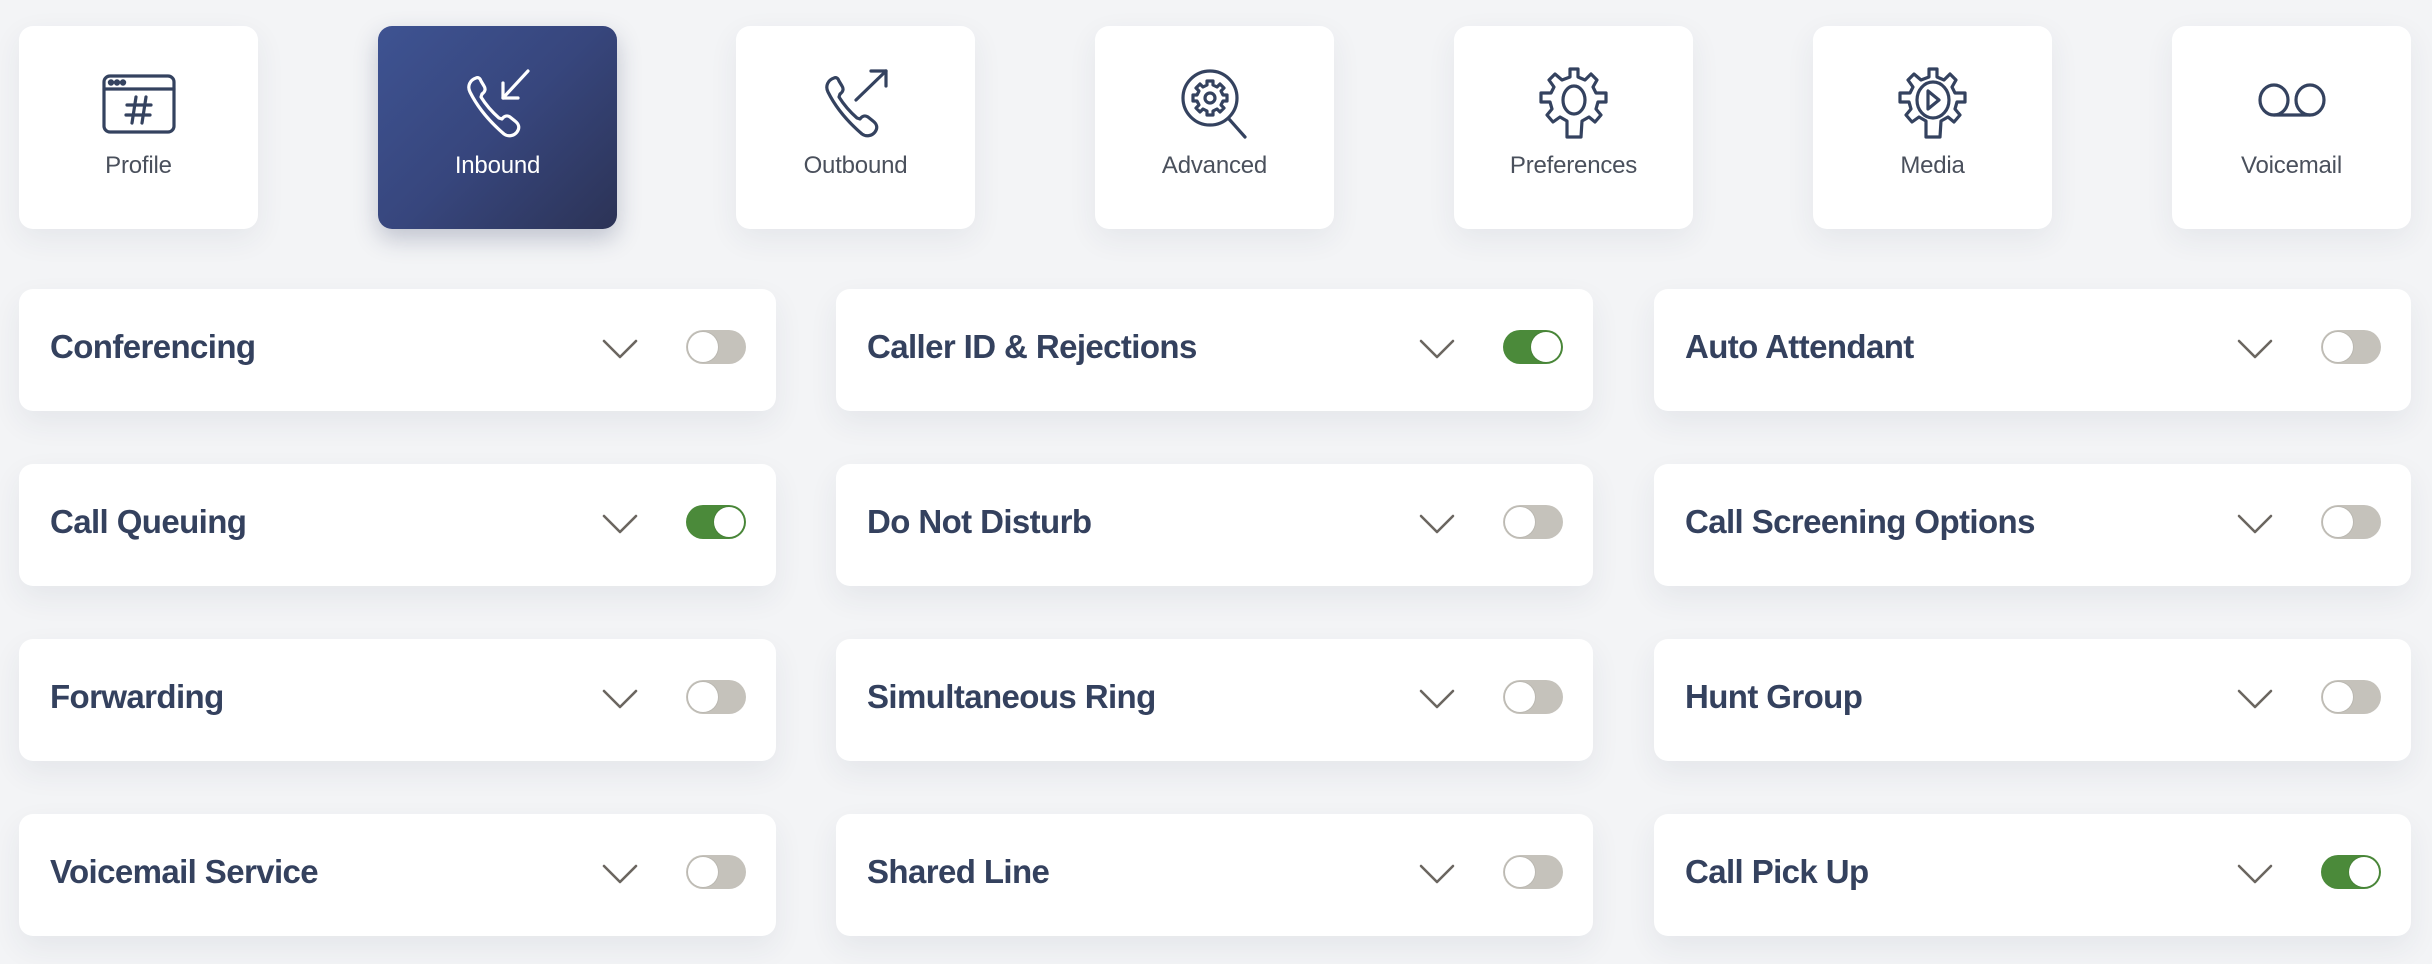  What do you see at coordinates (1032, 346) in the screenshot?
I see `feature-title: Caller ID & Rejections` at bounding box center [1032, 346].